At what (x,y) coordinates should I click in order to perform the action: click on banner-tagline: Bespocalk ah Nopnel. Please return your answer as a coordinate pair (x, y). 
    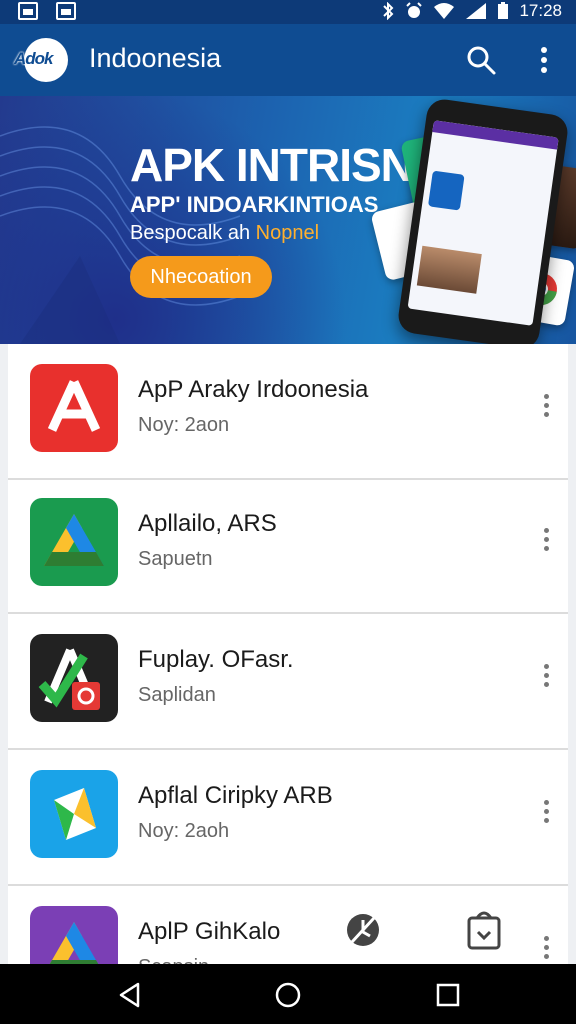
    Looking at the image, I should click on (224, 233).